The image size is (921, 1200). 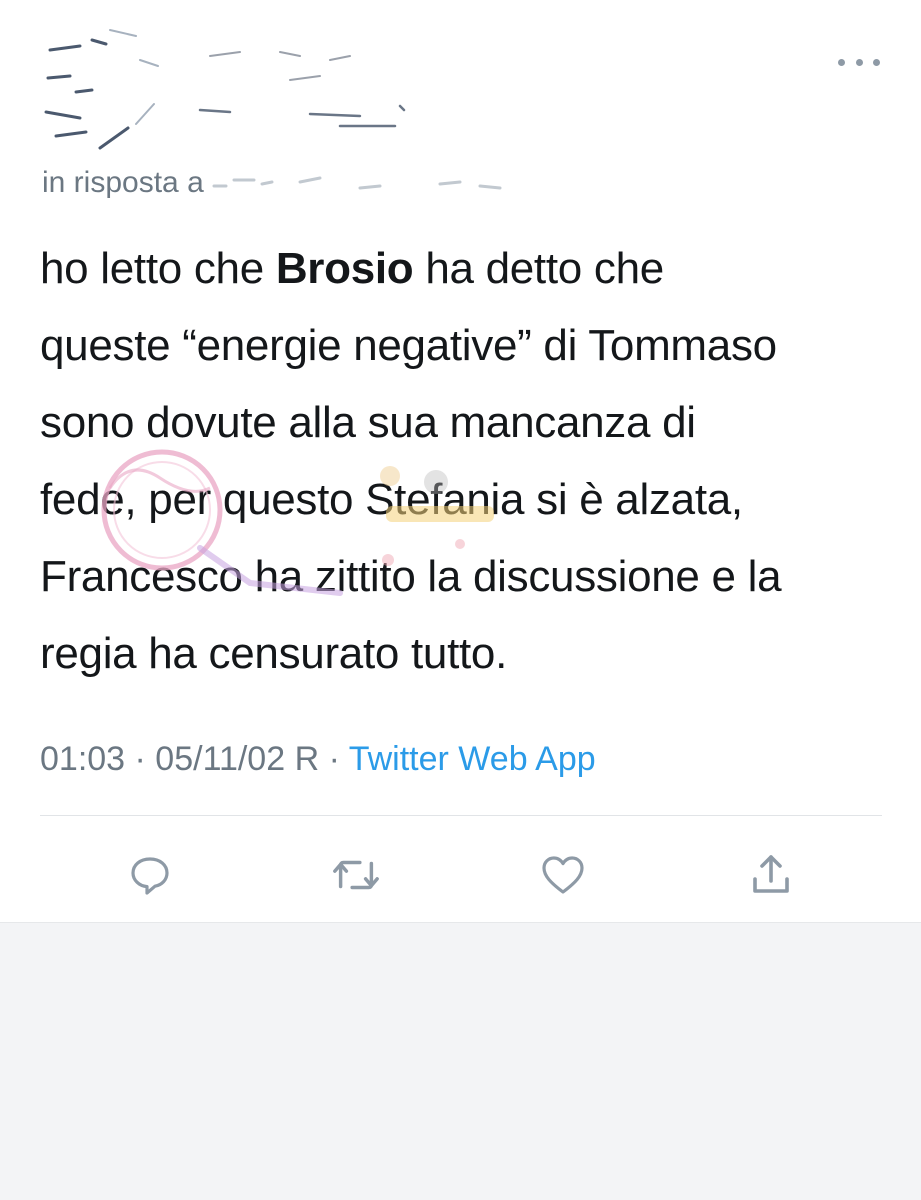 I want to click on bold-mention: Brosio, so click(x=344, y=268).